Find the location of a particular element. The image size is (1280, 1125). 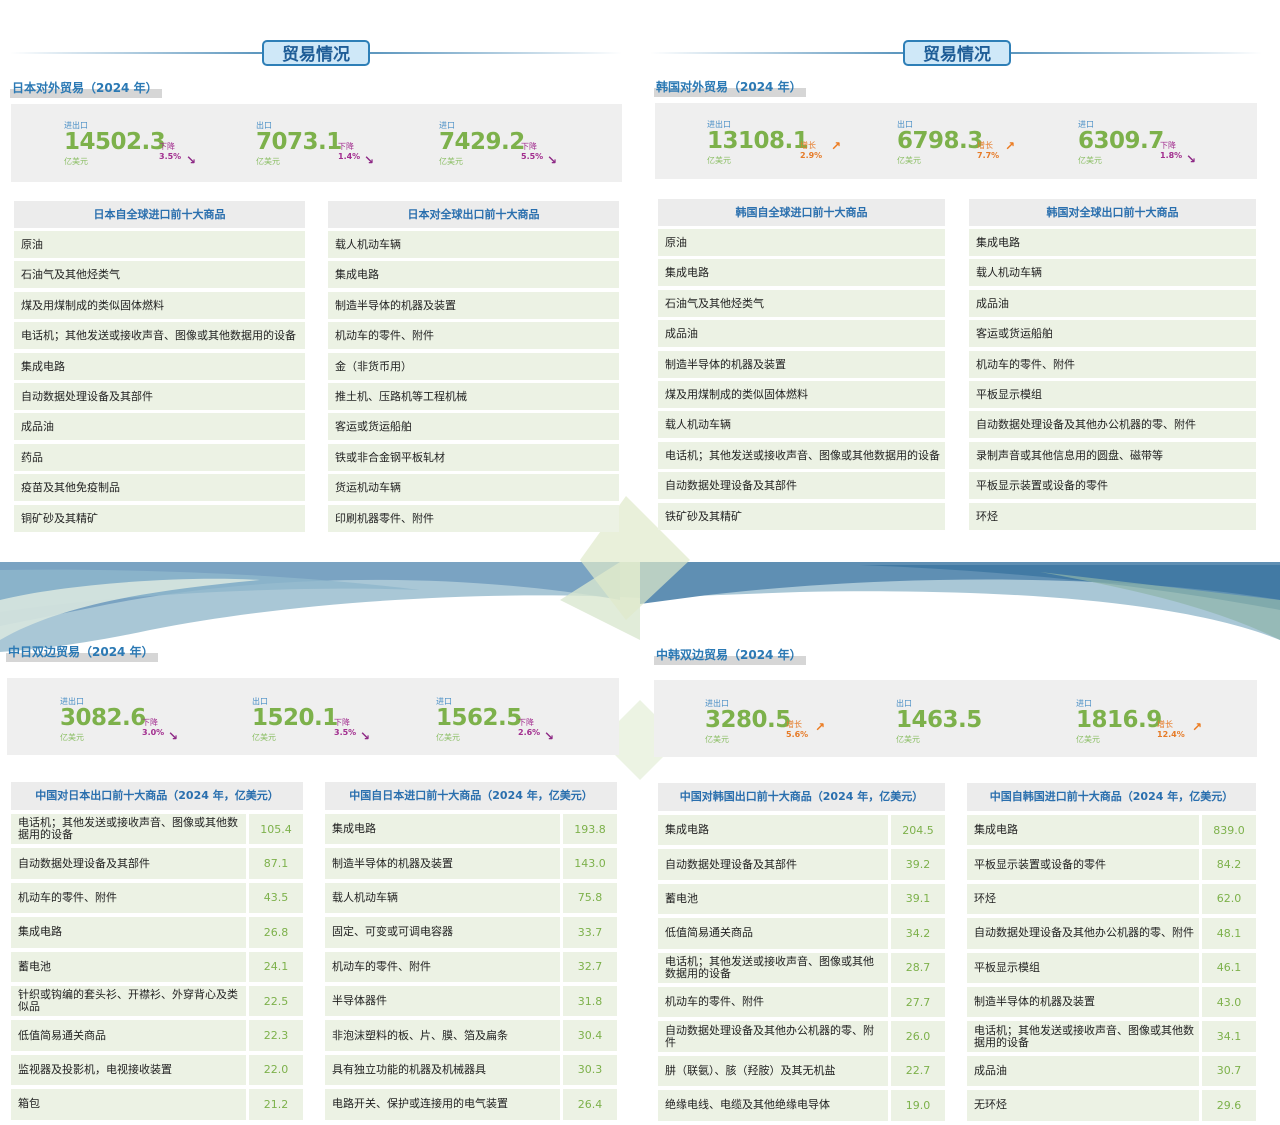

stat-value: 1463.5 is located at coordinates (939, 720).